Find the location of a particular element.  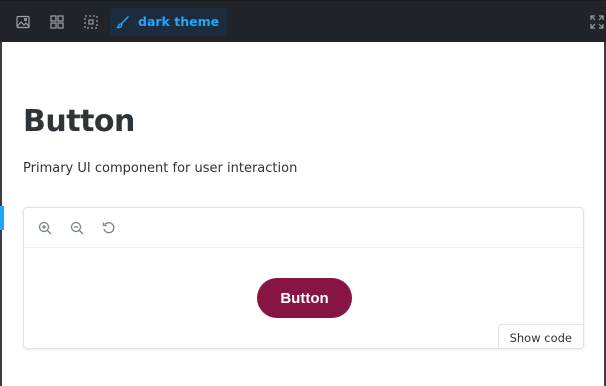

outline-icon is located at coordinates (91, 22).